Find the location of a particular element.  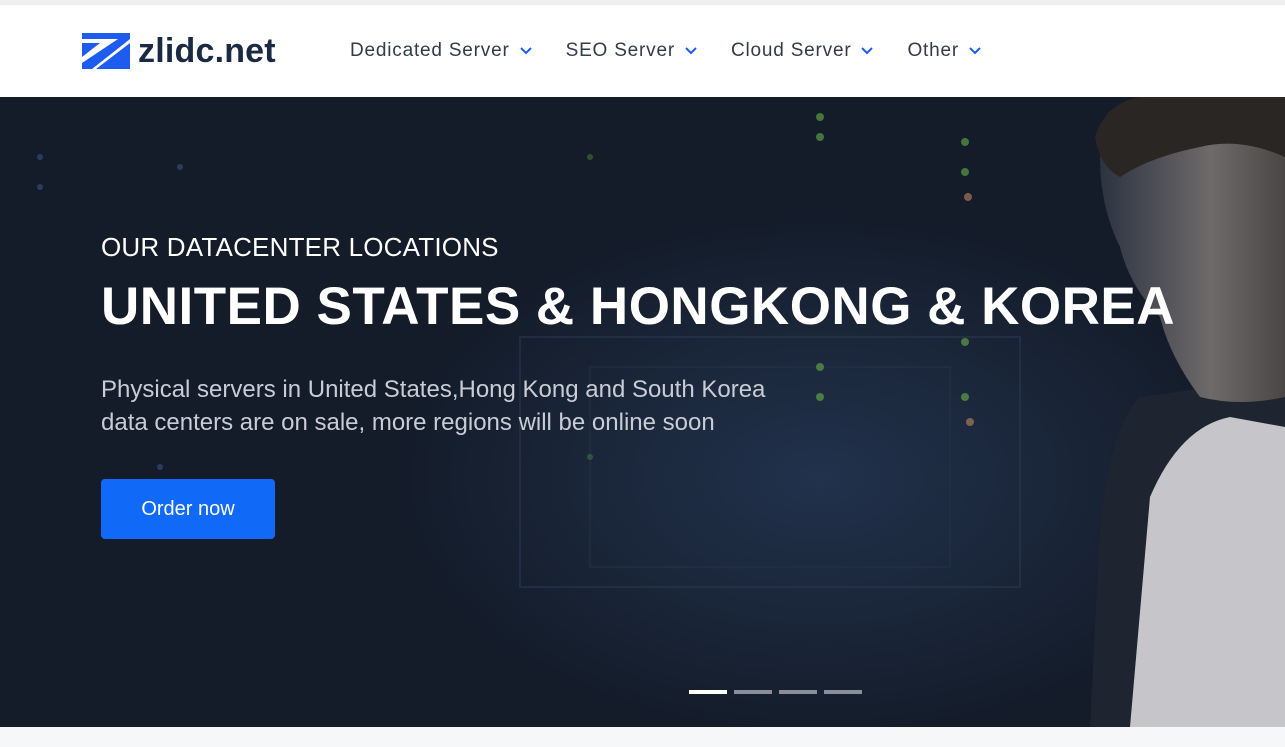

nav-item-label: Dedicated Server is located at coordinates (430, 50).